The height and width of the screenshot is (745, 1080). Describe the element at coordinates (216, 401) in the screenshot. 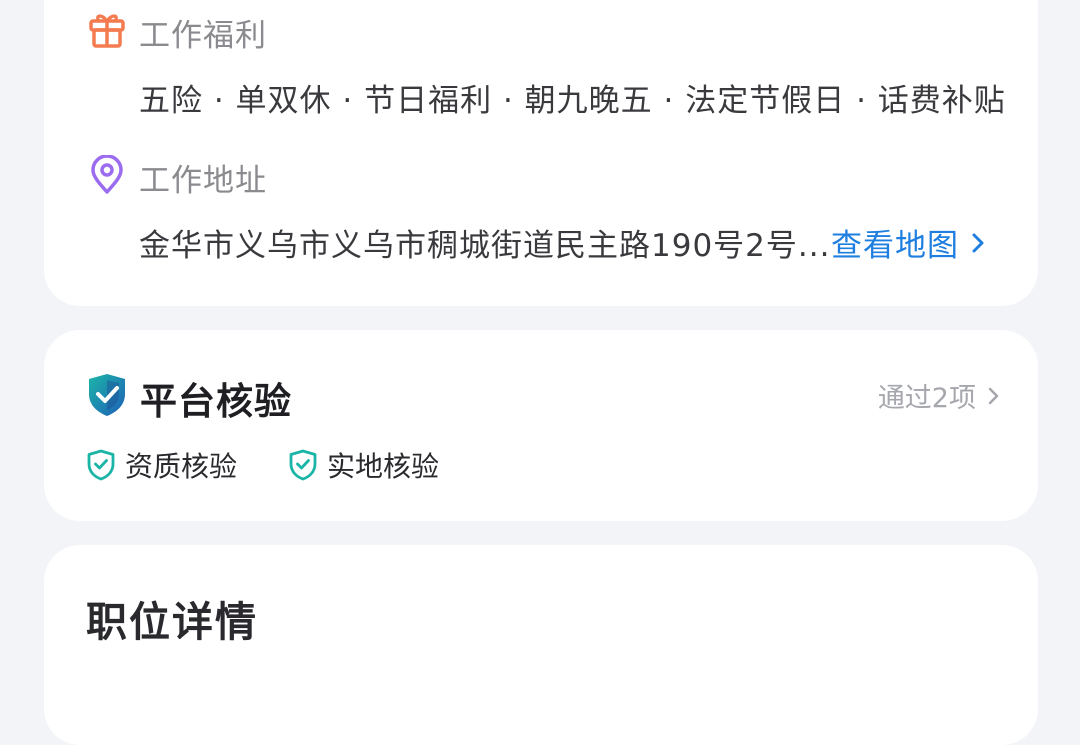

I see `verification-title: 平台核验` at that location.